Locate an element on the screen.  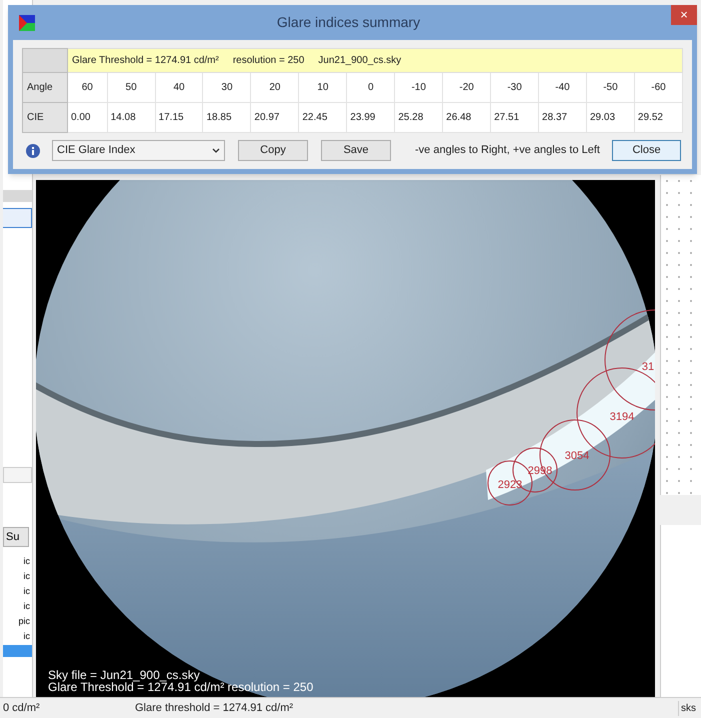
angle-note: -ve angles to Right, +ve angles to Left is located at coordinates (507, 150).